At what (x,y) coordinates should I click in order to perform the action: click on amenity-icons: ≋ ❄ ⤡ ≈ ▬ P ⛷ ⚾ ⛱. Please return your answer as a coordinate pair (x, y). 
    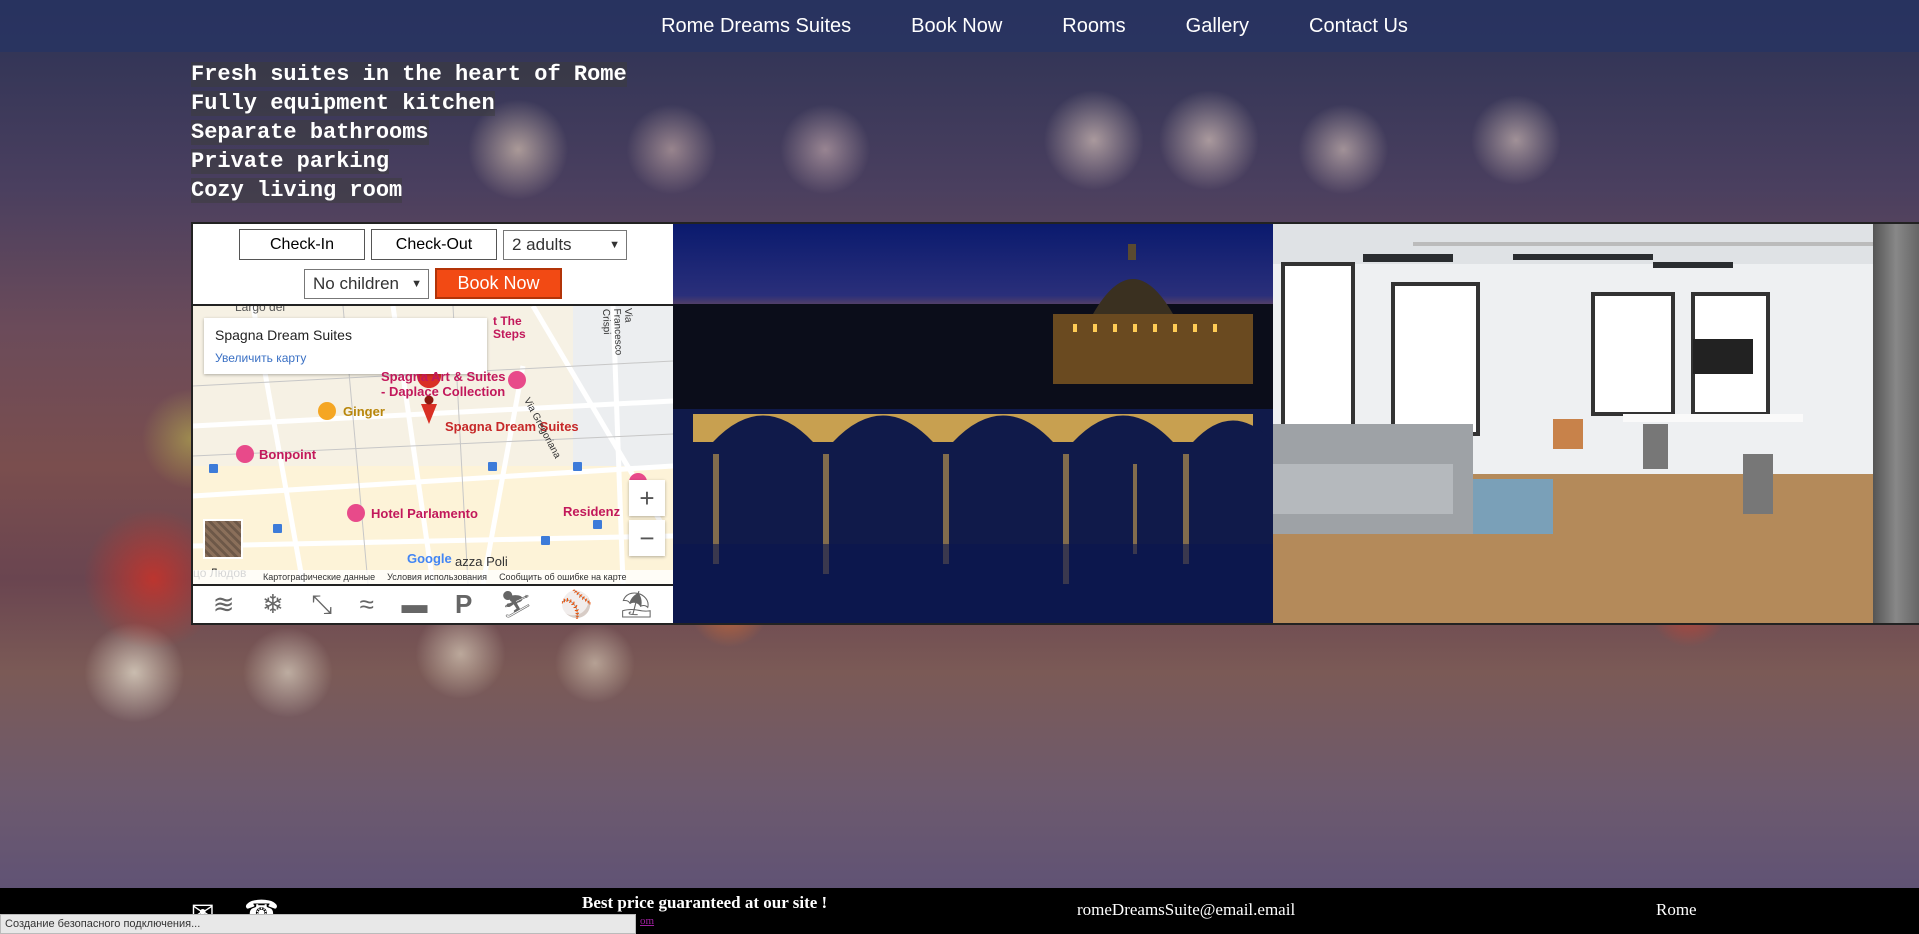
    Looking at the image, I should click on (433, 604).